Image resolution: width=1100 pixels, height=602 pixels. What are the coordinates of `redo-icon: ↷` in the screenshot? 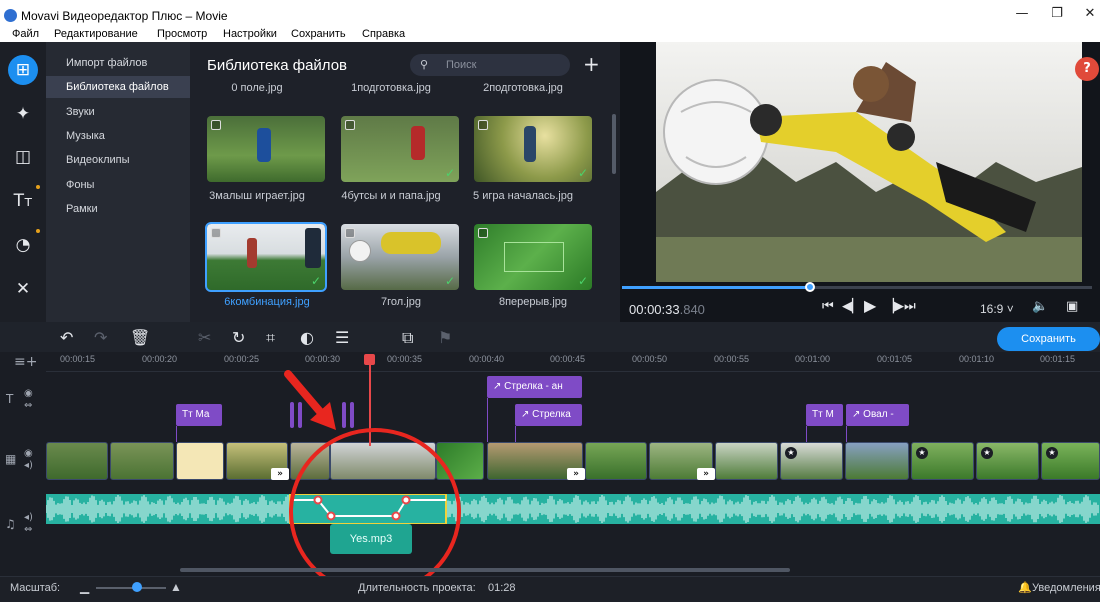 It's located at (100, 337).